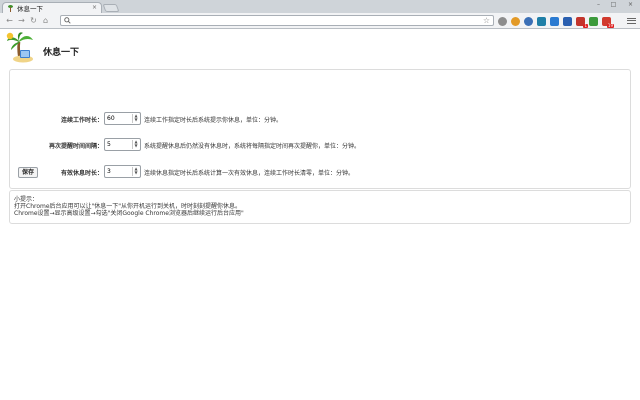  What do you see at coordinates (21, 21) in the screenshot?
I see `forward-button: →` at bounding box center [21, 21].